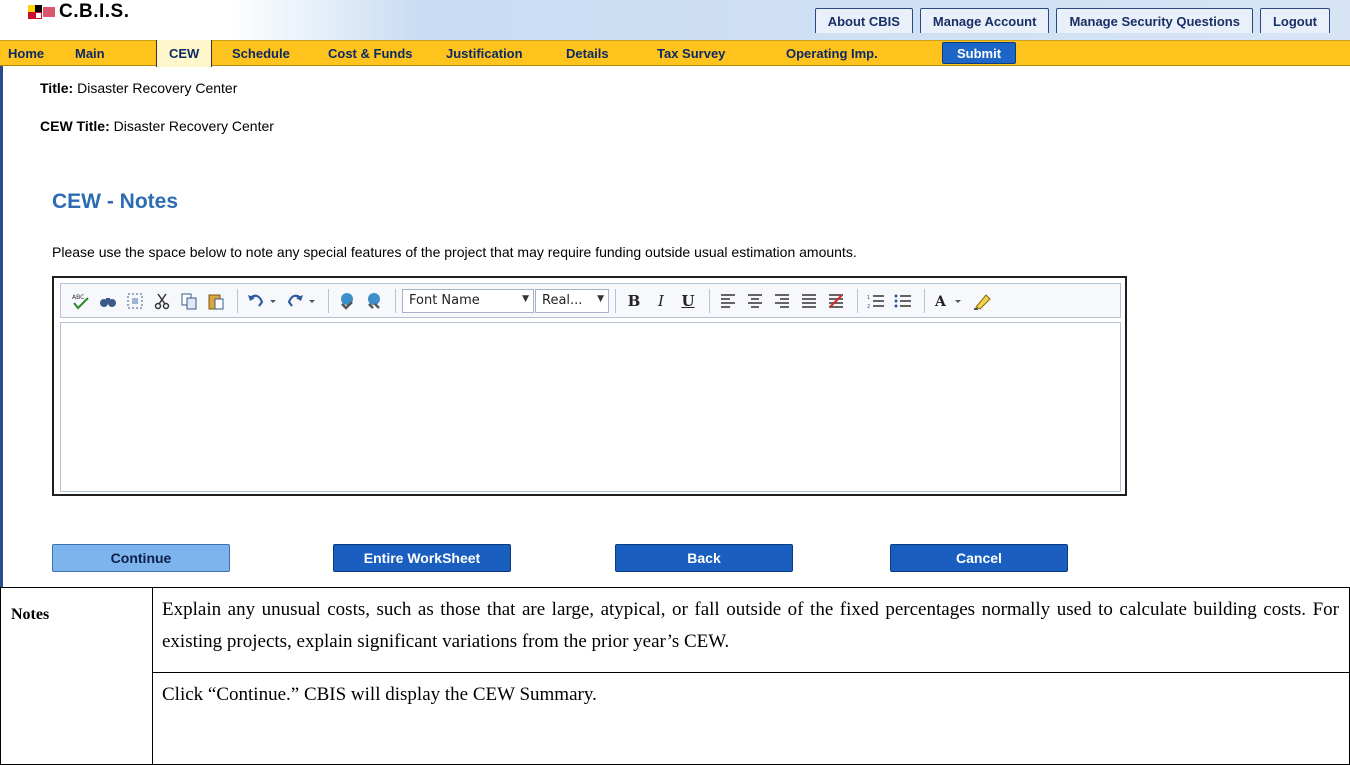  Describe the element at coordinates (135, 301) in the screenshot. I see `select-all-icon` at that location.